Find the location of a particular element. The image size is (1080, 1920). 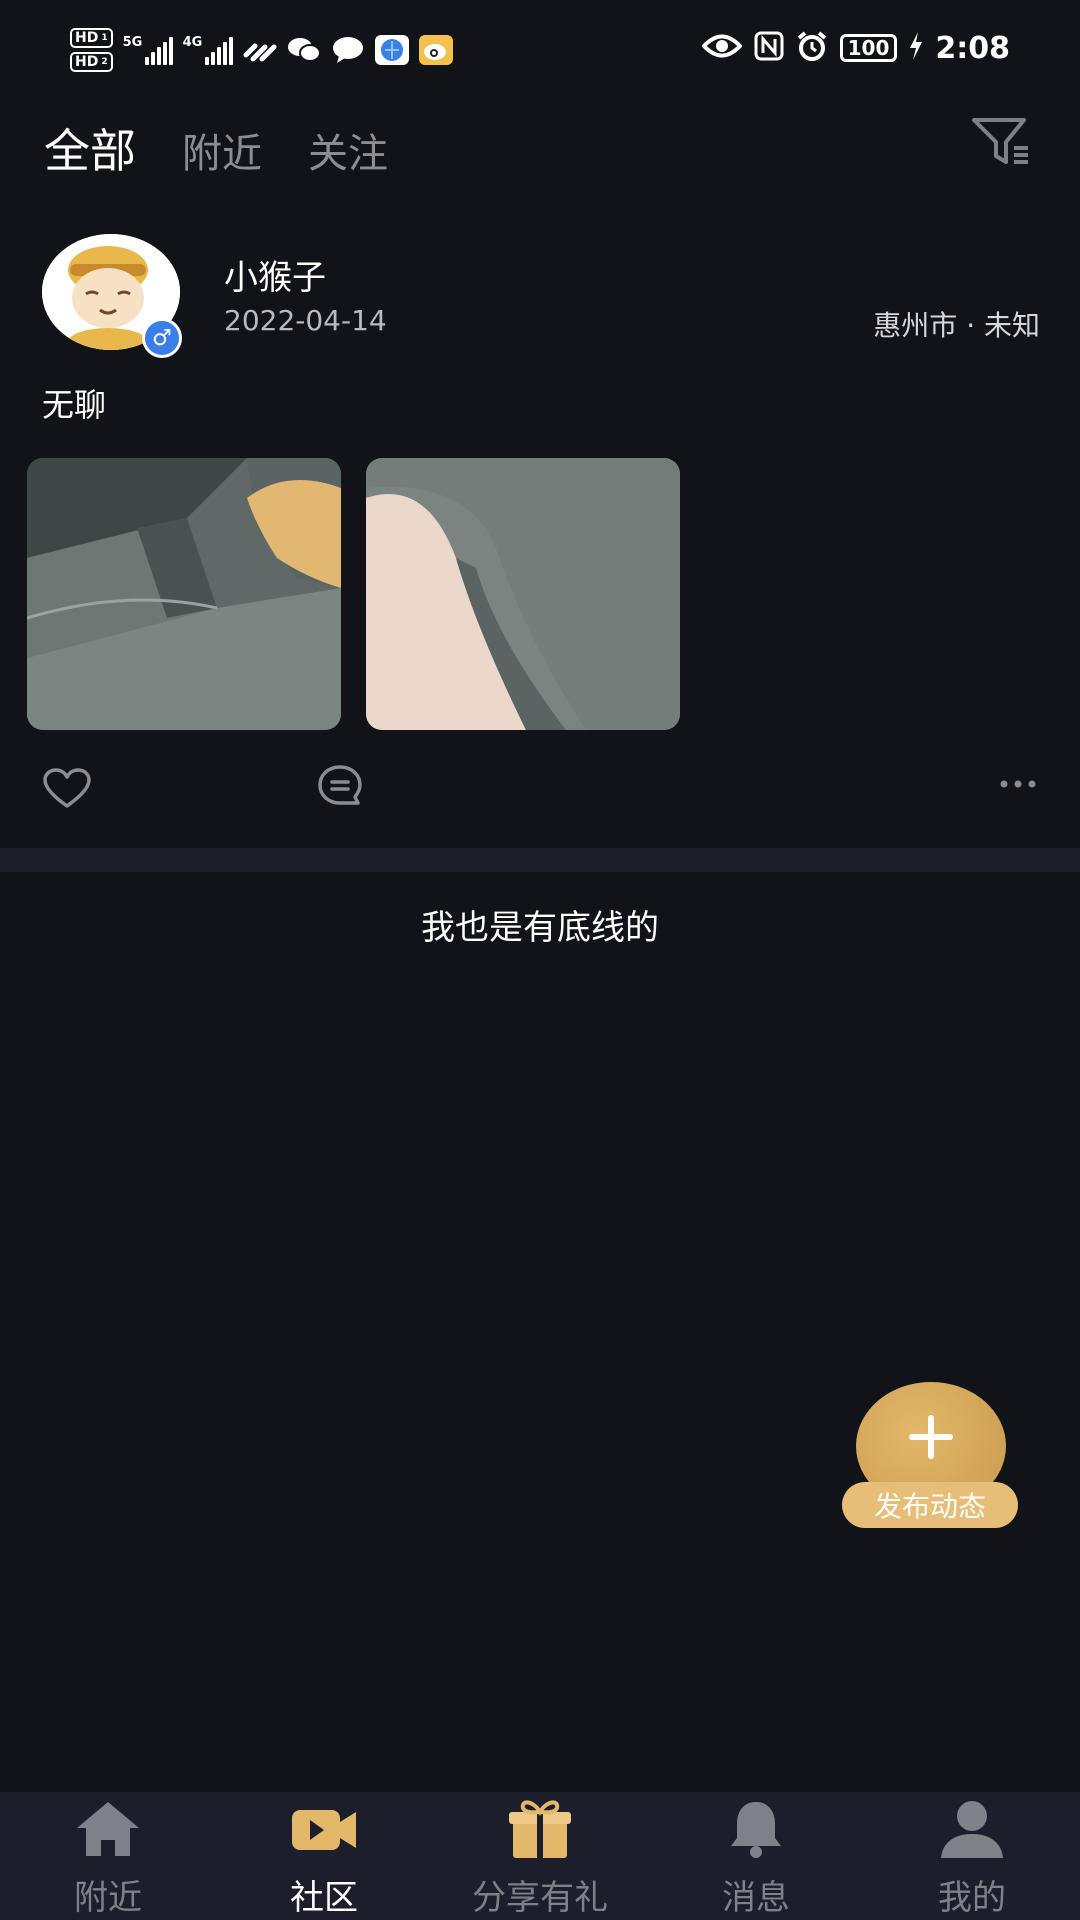

status-right: 100 2:08 is located at coordinates (855, 48).